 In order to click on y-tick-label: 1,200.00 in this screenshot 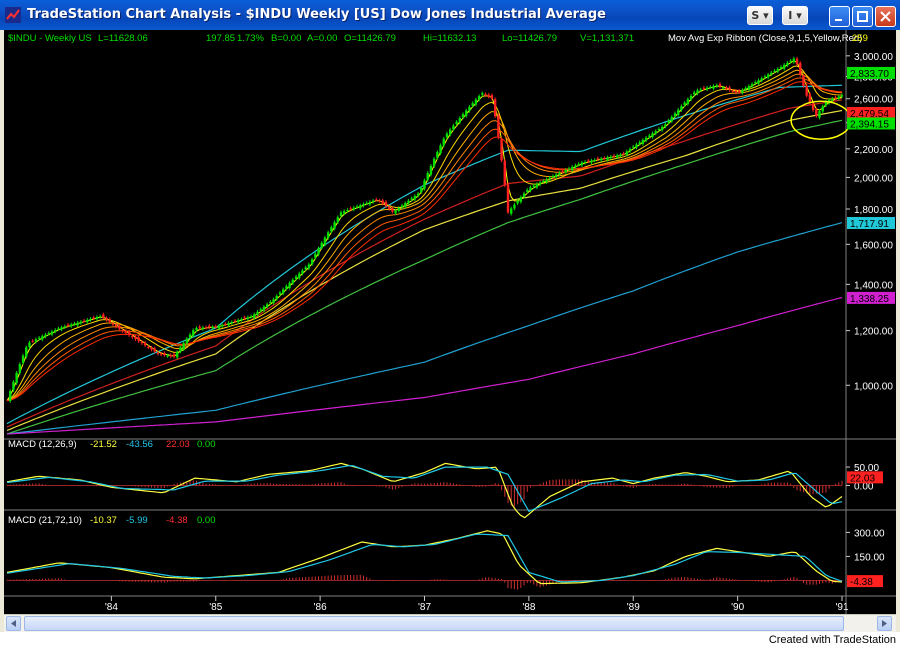, I will do `click(873, 332)`.